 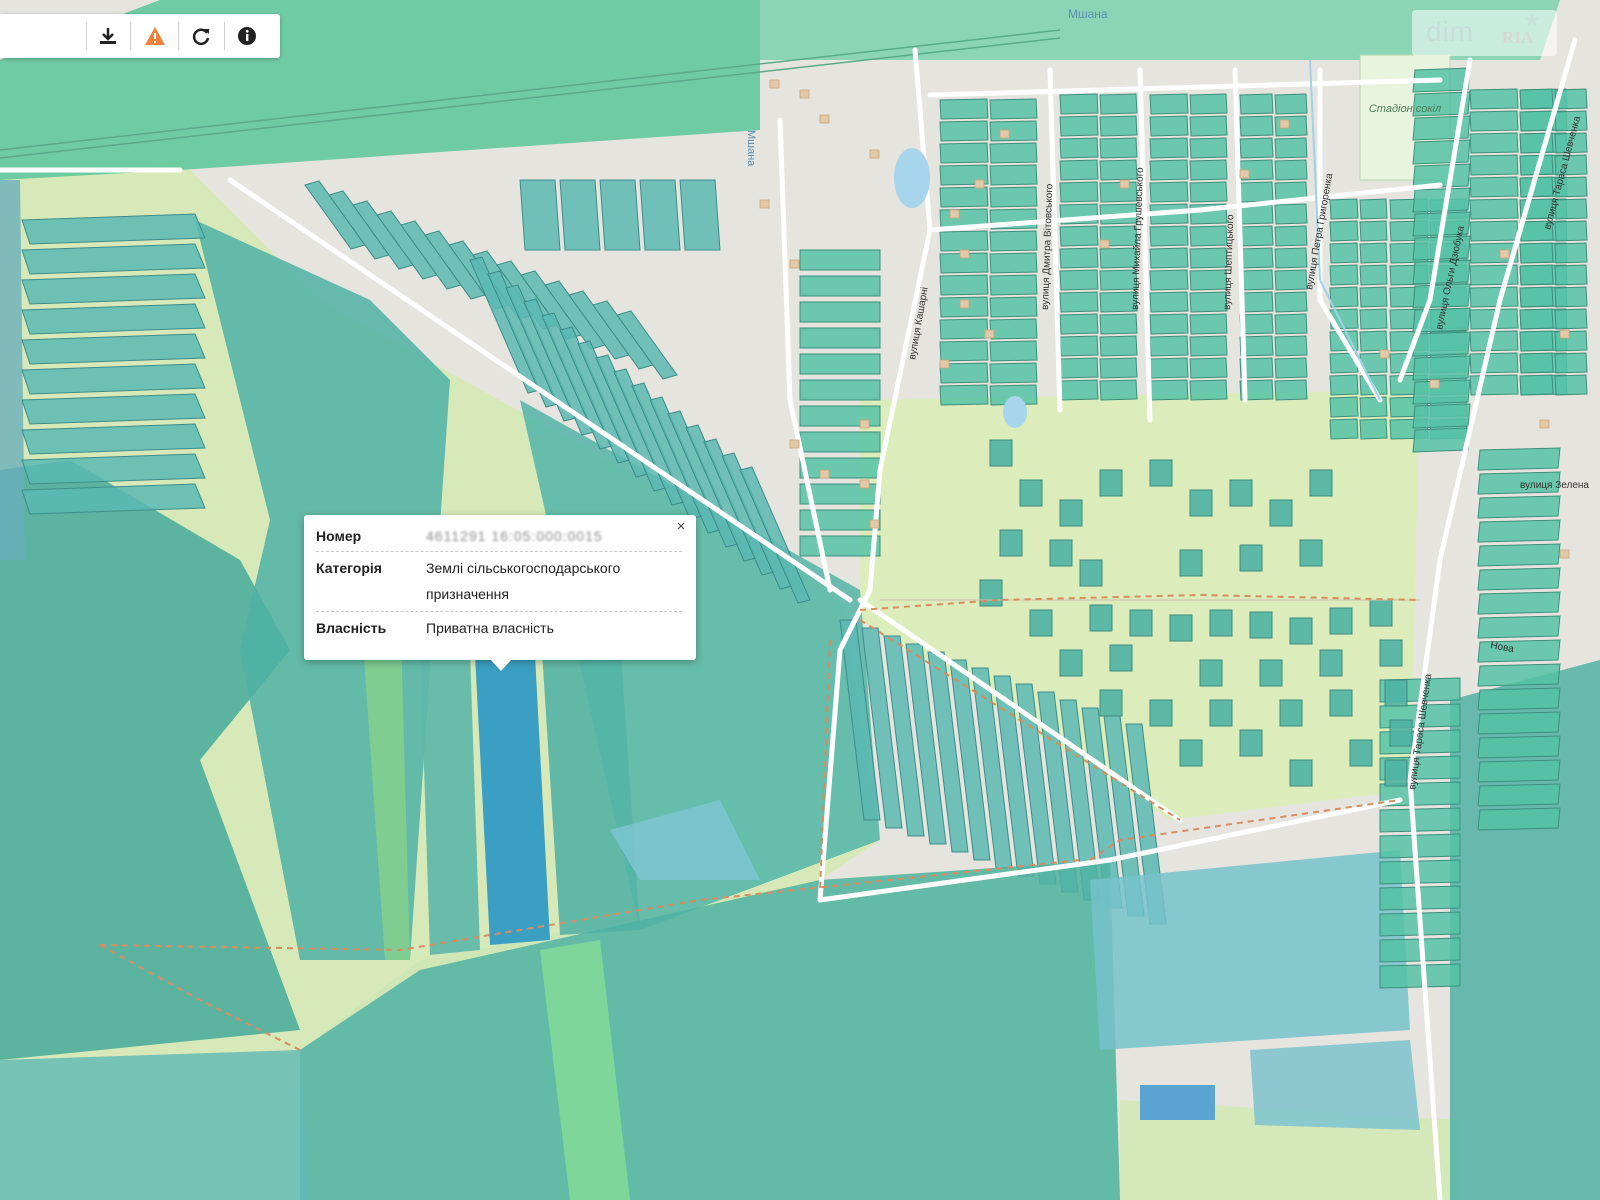 I want to click on info-button, so click(x=247, y=36).